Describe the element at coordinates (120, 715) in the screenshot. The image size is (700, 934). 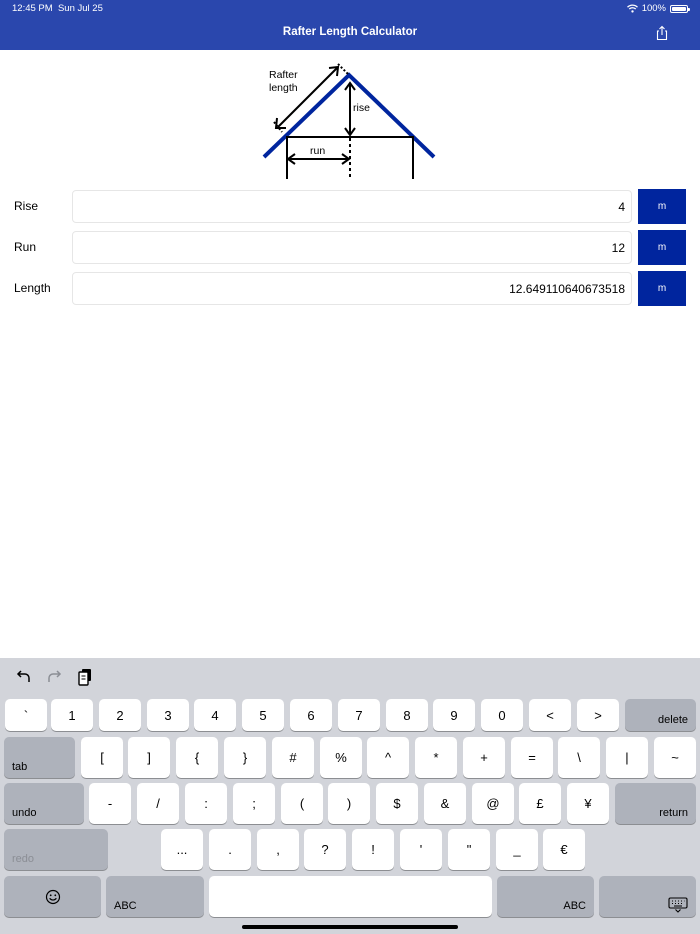
I see `key-2: 2` at that location.